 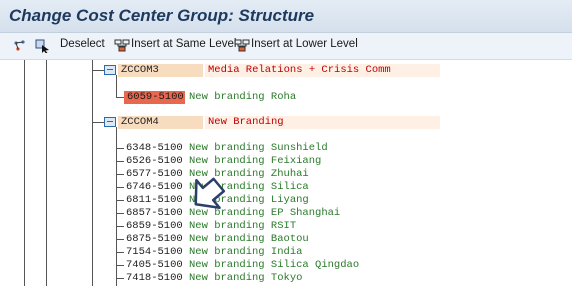 What do you see at coordinates (43, 46) in the screenshot?
I see `select-cursor-icon` at bounding box center [43, 46].